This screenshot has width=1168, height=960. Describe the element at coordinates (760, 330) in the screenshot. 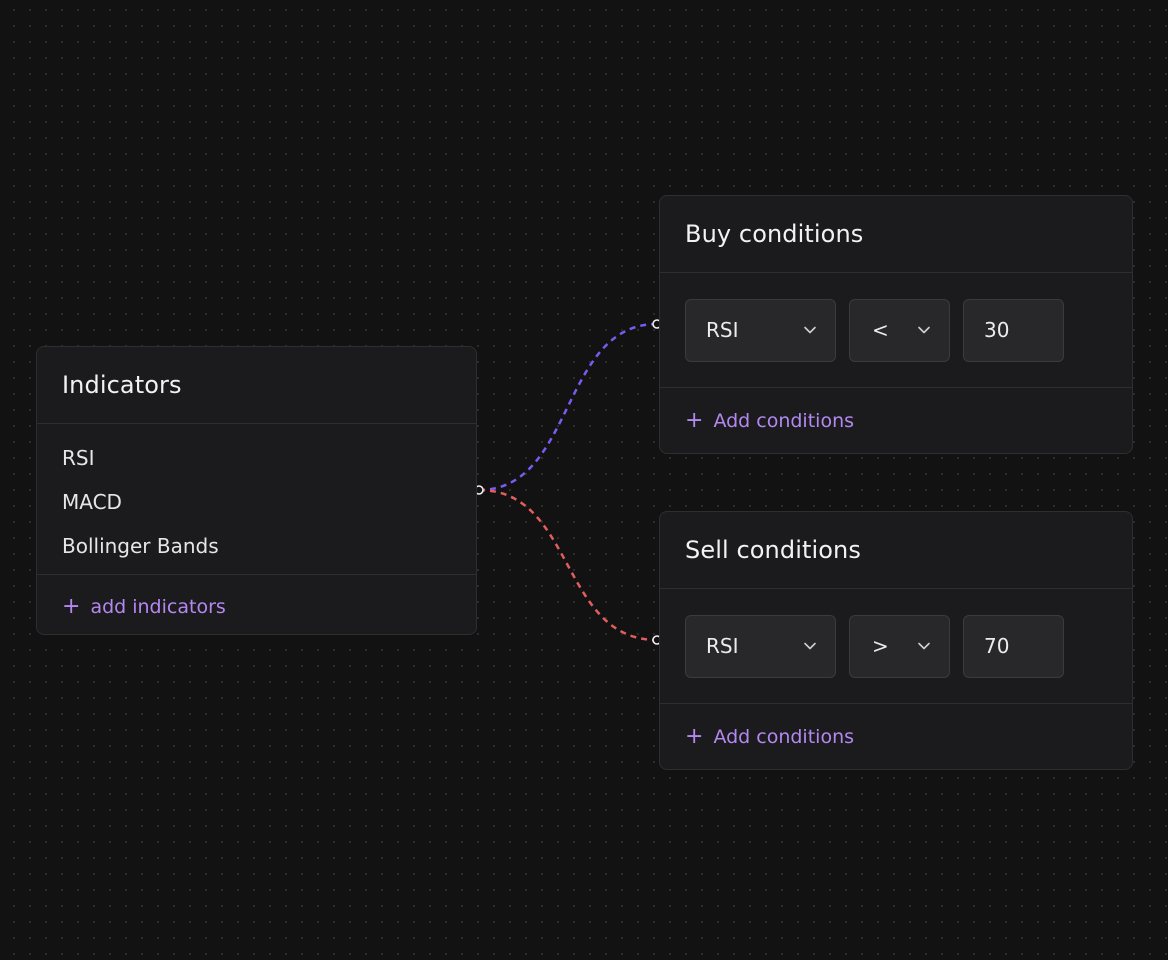

I see `buy-indicator-select: RSI` at that location.